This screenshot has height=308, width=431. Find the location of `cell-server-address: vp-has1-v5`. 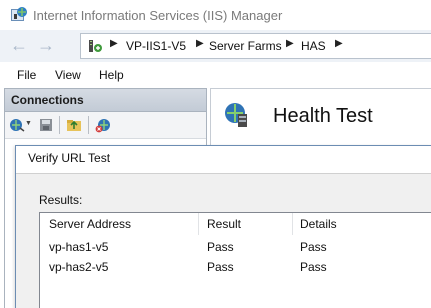

cell-server-address: vp-has1-v5 is located at coordinates (79, 247).